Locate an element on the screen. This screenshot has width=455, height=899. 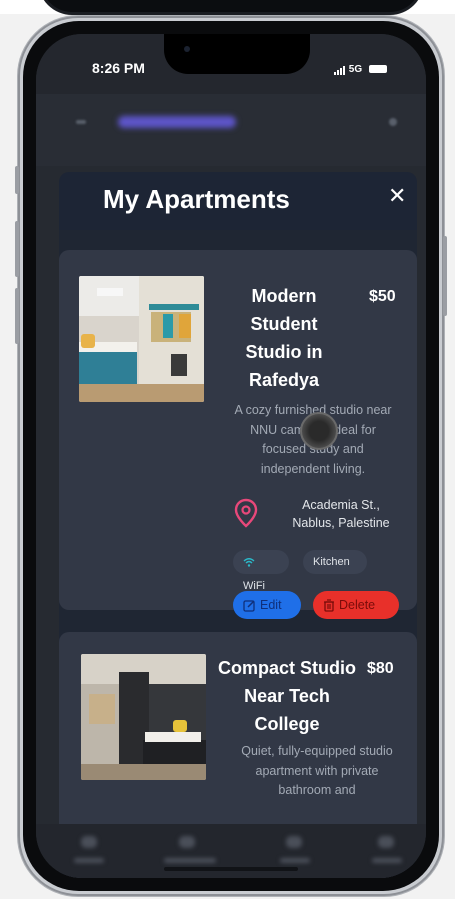
amenity-label: Kitchen is located at coordinates (331, 562).